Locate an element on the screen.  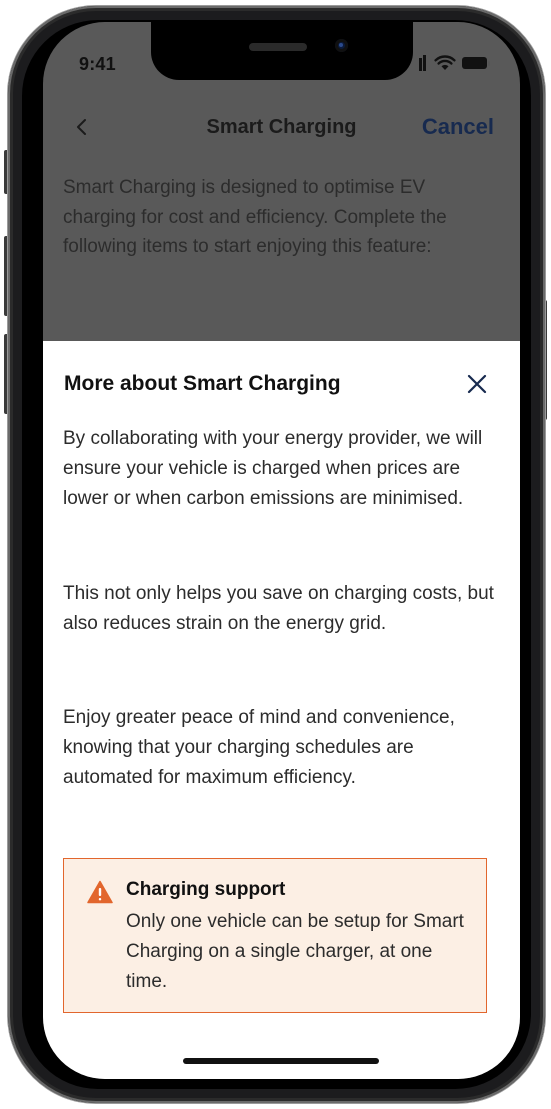
home-indicator is located at coordinates (281, 1061).